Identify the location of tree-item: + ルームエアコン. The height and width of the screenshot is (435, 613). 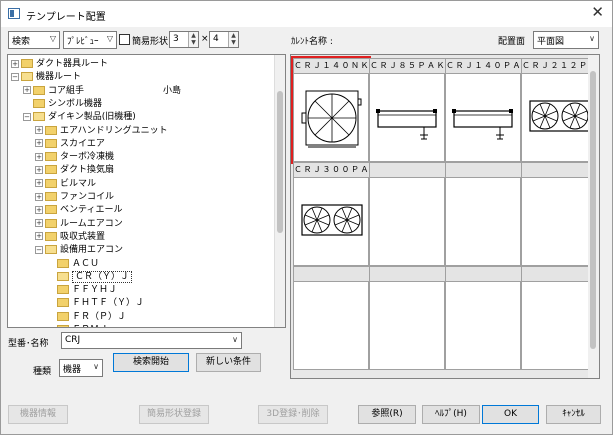
(79, 224).